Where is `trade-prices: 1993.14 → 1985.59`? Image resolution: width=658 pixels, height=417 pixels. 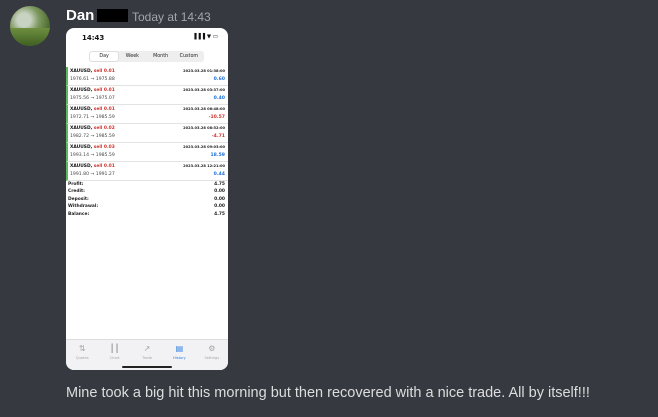
trade-prices: 1993.14 → 1985.59 is located at coordinates (92, 155).